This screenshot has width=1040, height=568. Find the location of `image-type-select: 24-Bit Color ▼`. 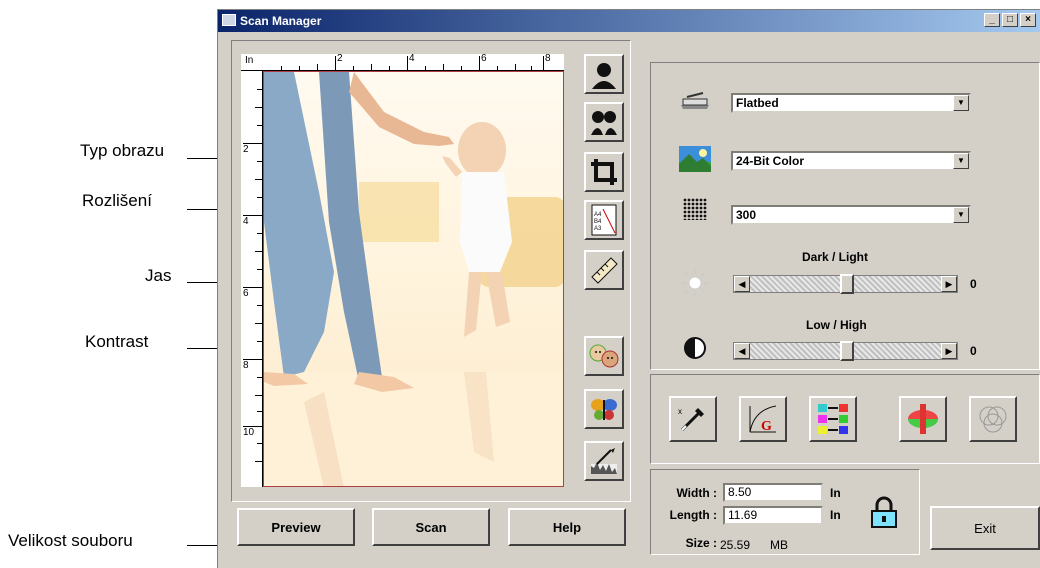

image-type-select: 24-Bit Color ▼ is located at coordinates (851, 161).